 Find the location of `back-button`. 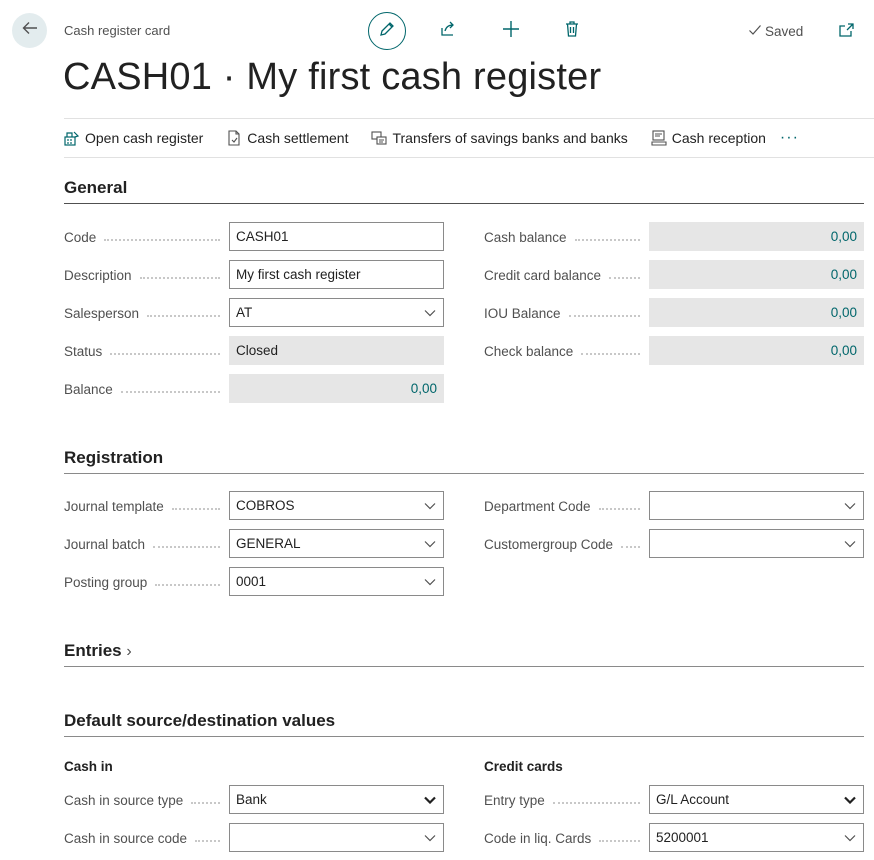

back-button is located at coordinates (29, 30).